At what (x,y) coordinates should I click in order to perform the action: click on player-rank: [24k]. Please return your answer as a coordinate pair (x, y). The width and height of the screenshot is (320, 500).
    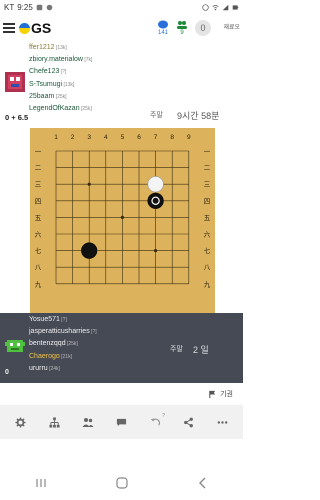
    Looking at the image, I should click on (53, 368).